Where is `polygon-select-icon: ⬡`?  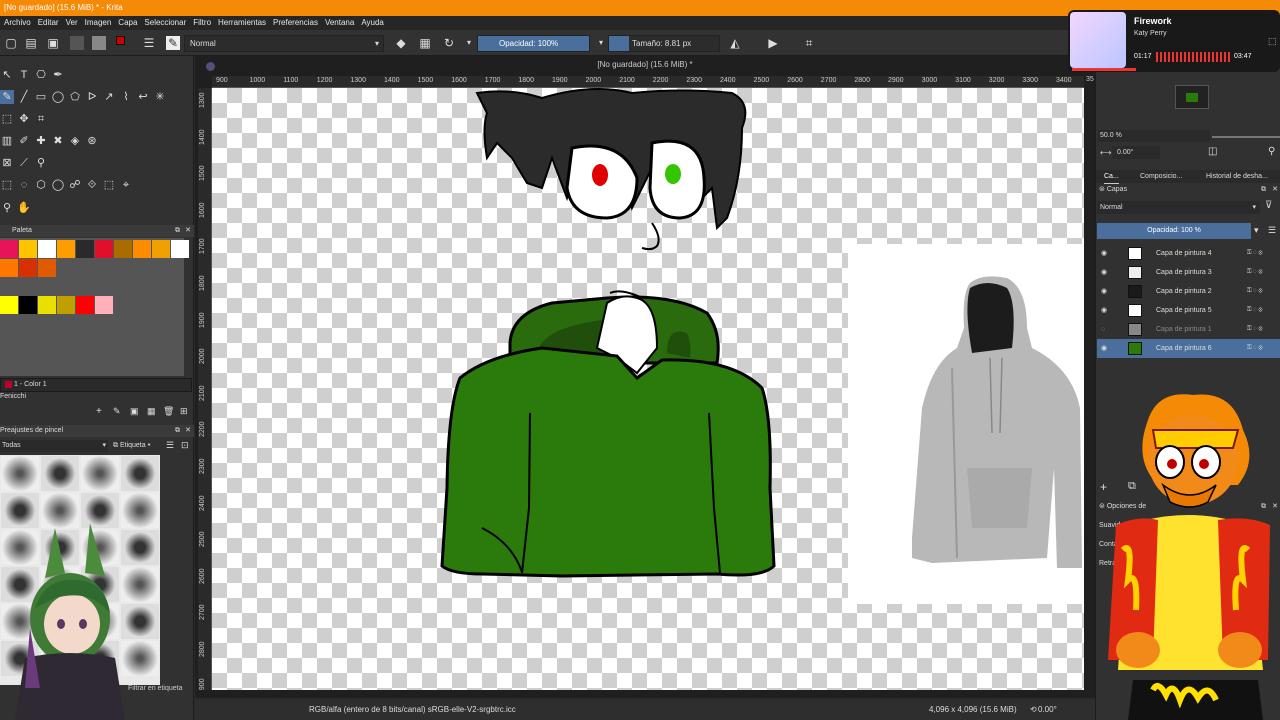 polygon-select-icon: ⬡ is located at coordinates (41, 185).